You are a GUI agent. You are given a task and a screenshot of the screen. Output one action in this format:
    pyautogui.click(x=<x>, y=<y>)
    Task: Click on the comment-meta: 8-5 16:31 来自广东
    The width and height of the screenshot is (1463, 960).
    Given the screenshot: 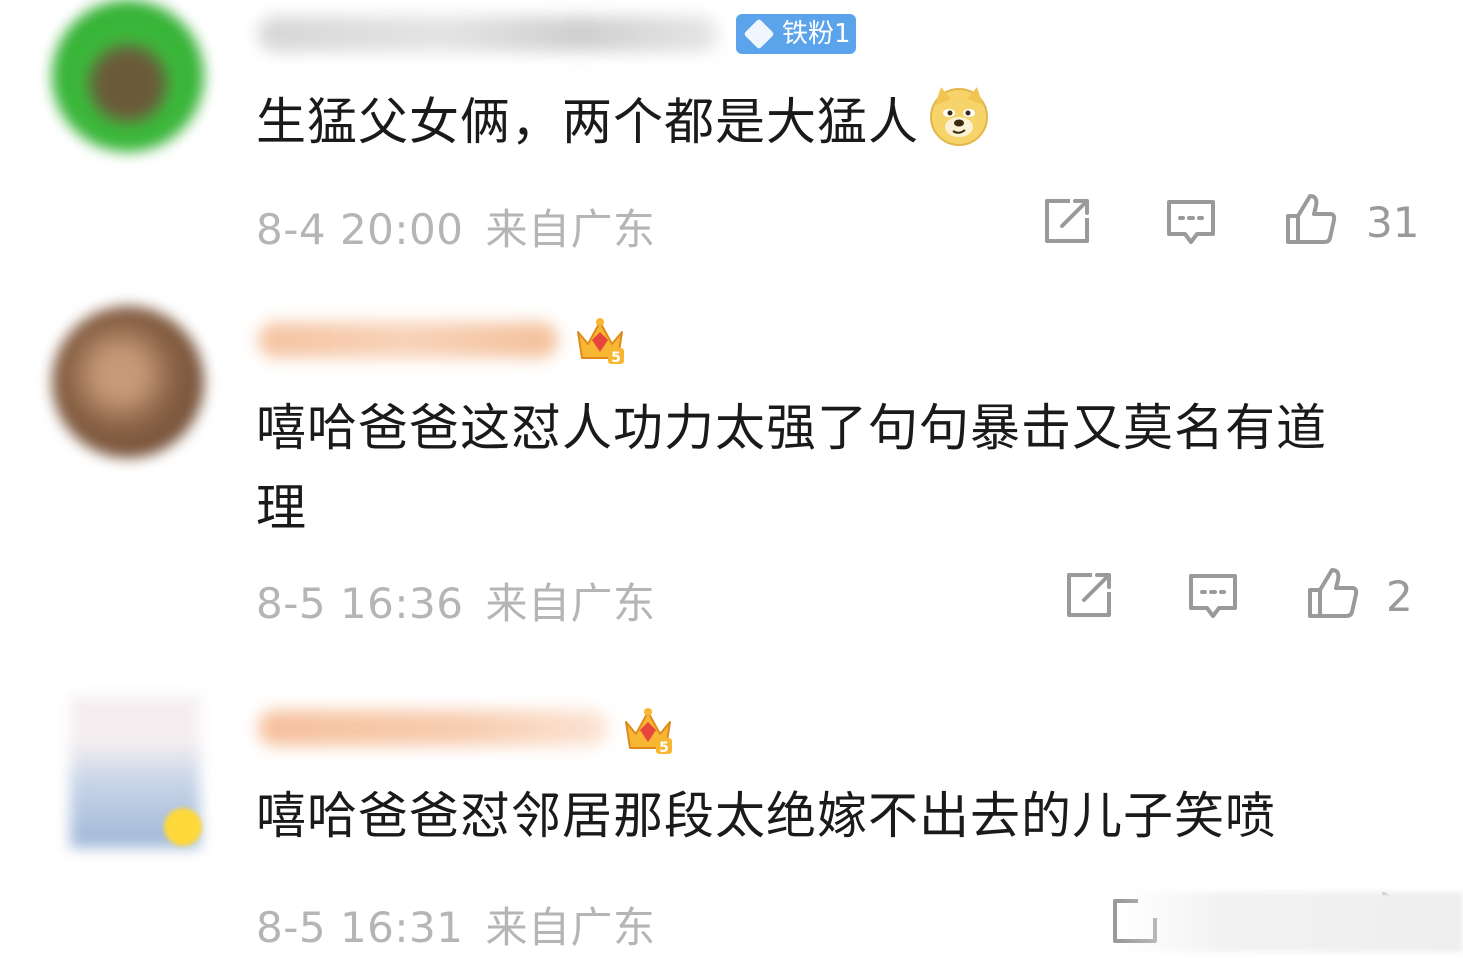 What is the action you would take?
    pyautogui.click(x=456, y=924)
    